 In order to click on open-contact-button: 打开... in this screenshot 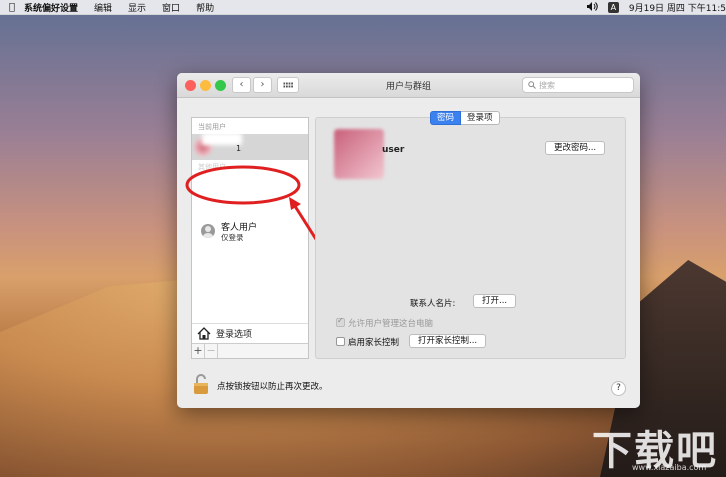, I will do `click(495, 301)`.